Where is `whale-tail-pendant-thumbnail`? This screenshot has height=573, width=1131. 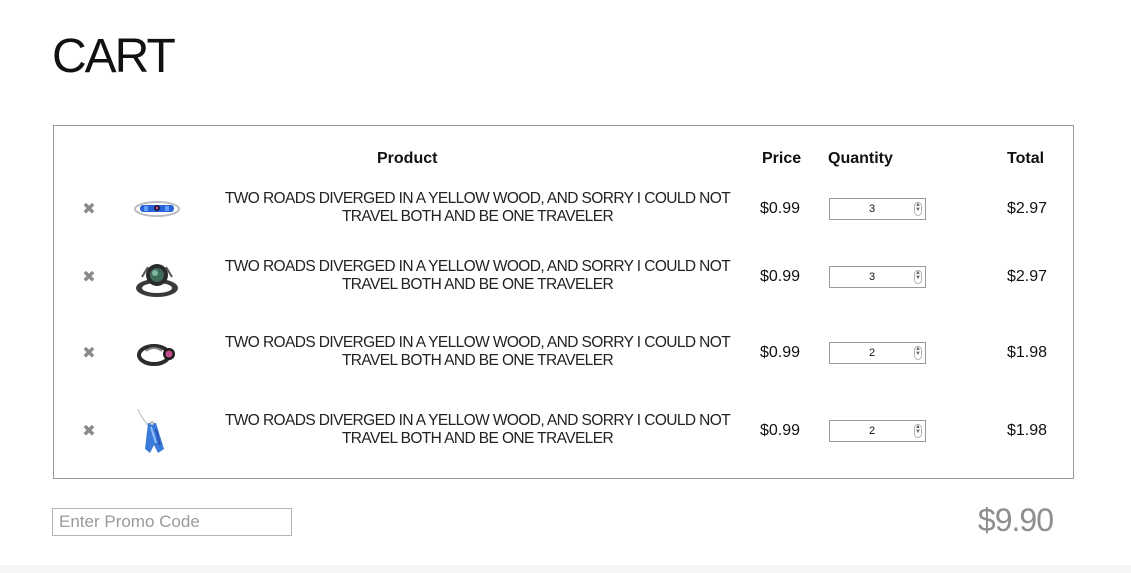
whale-tail-pendant-thumbnail is located at coordinates (150, 431).